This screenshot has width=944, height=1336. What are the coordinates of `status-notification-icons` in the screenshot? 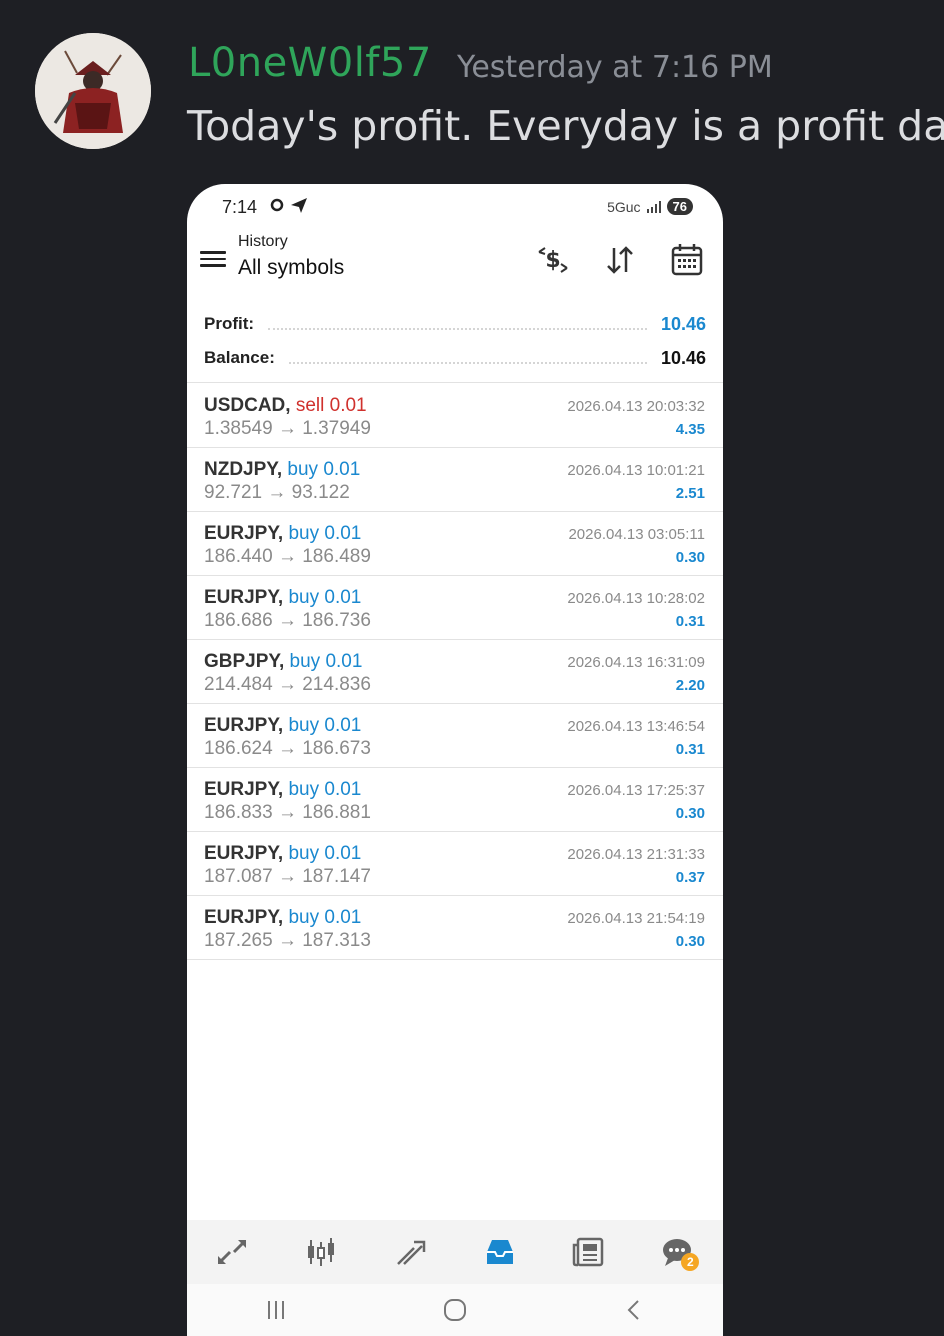 It's located at (291, 207).